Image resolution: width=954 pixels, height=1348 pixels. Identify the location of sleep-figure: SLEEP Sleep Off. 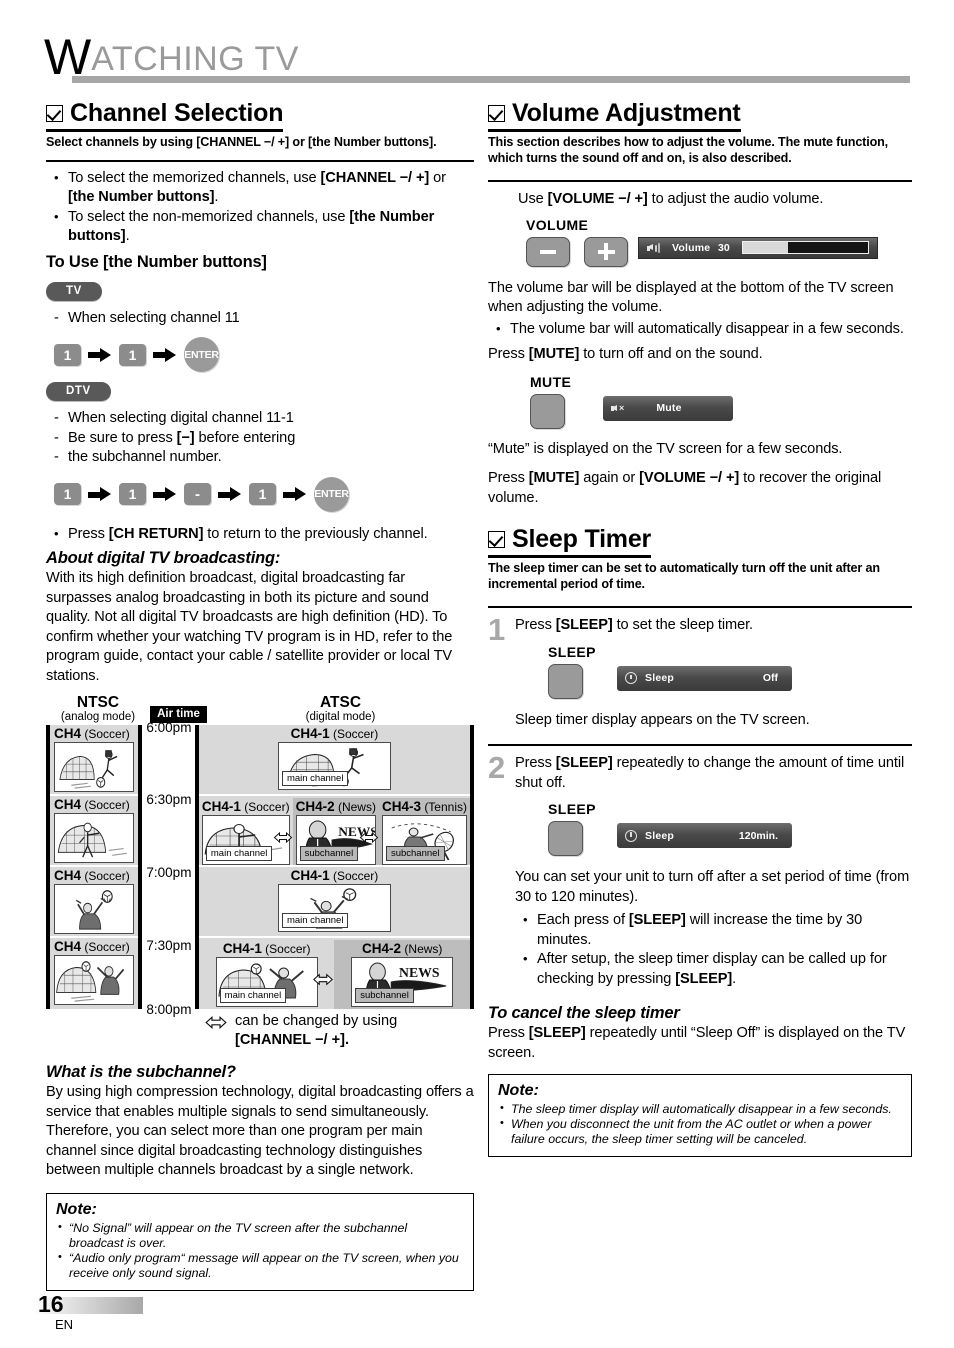
(713, 671).